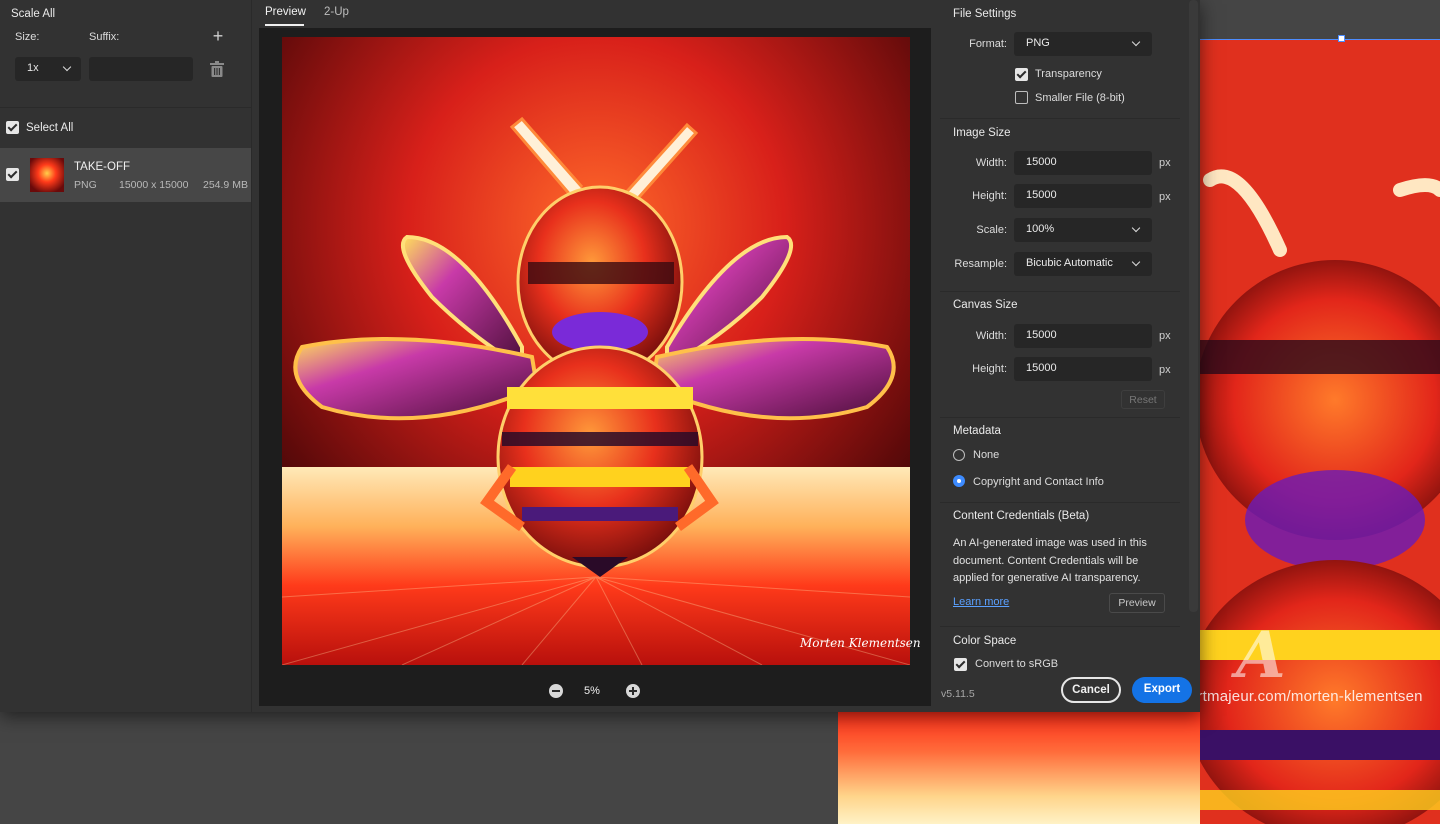 The image size is (1440, 824). Describe the element at coordinates (284, 25) in the screenshot. I see `active-tab-indicator` at that location.